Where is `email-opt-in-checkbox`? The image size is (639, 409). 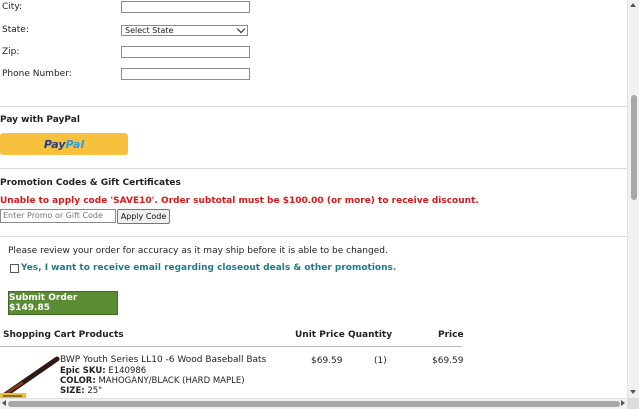 email-opt-in-checkbox is located at coordinates (14, 268).